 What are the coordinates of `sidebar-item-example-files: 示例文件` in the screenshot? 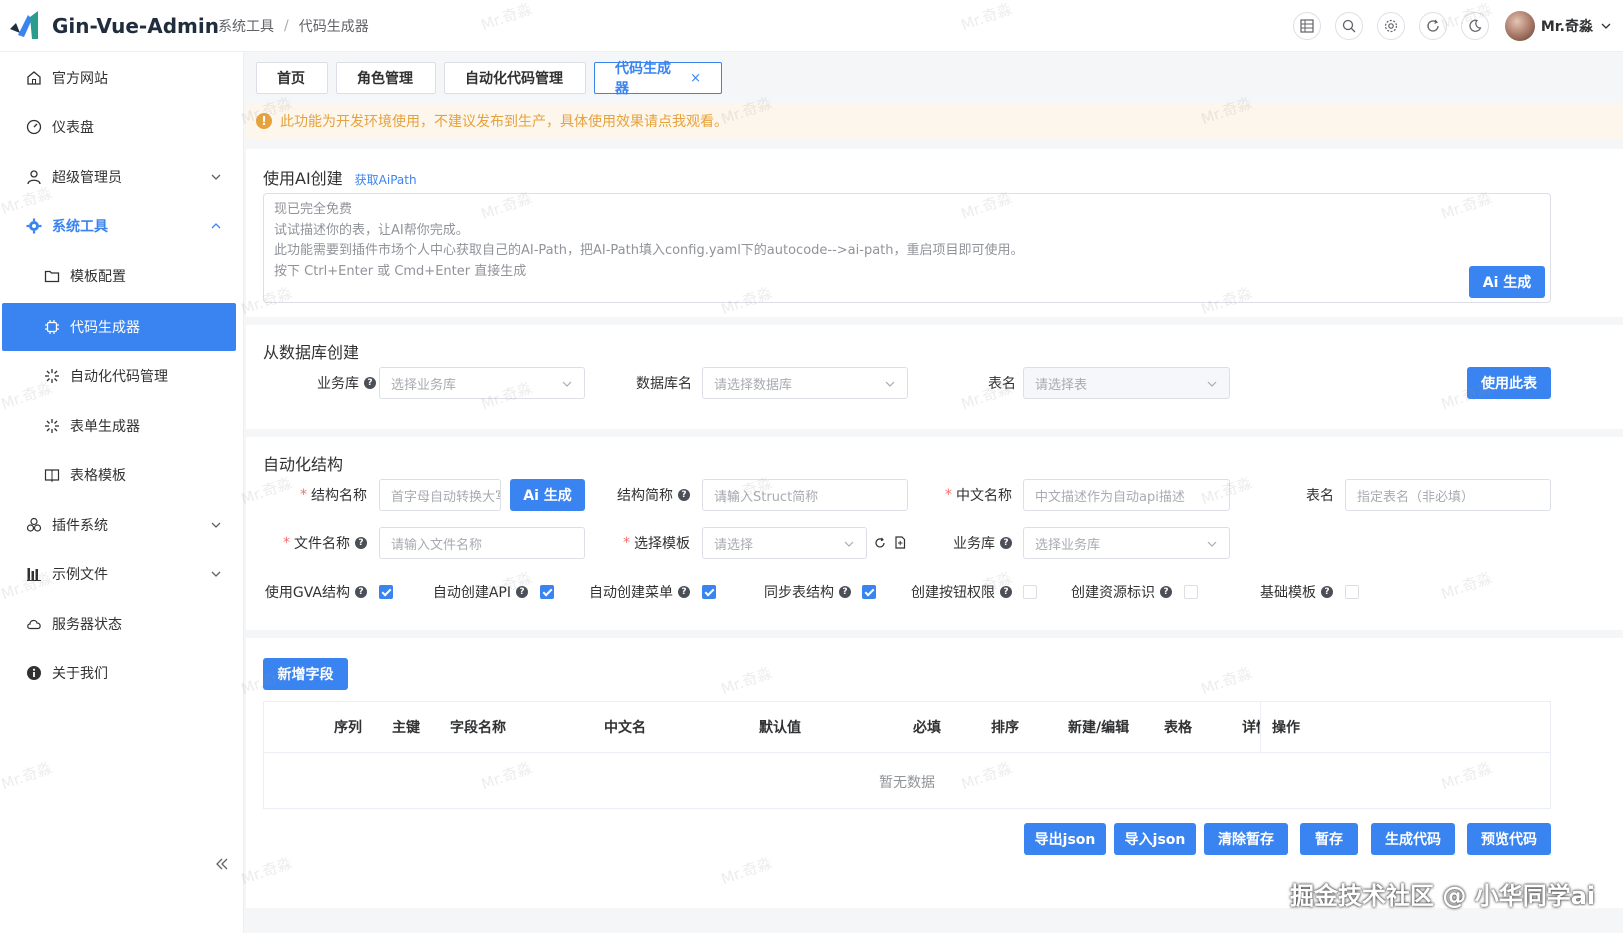 It's located at (123, 574).